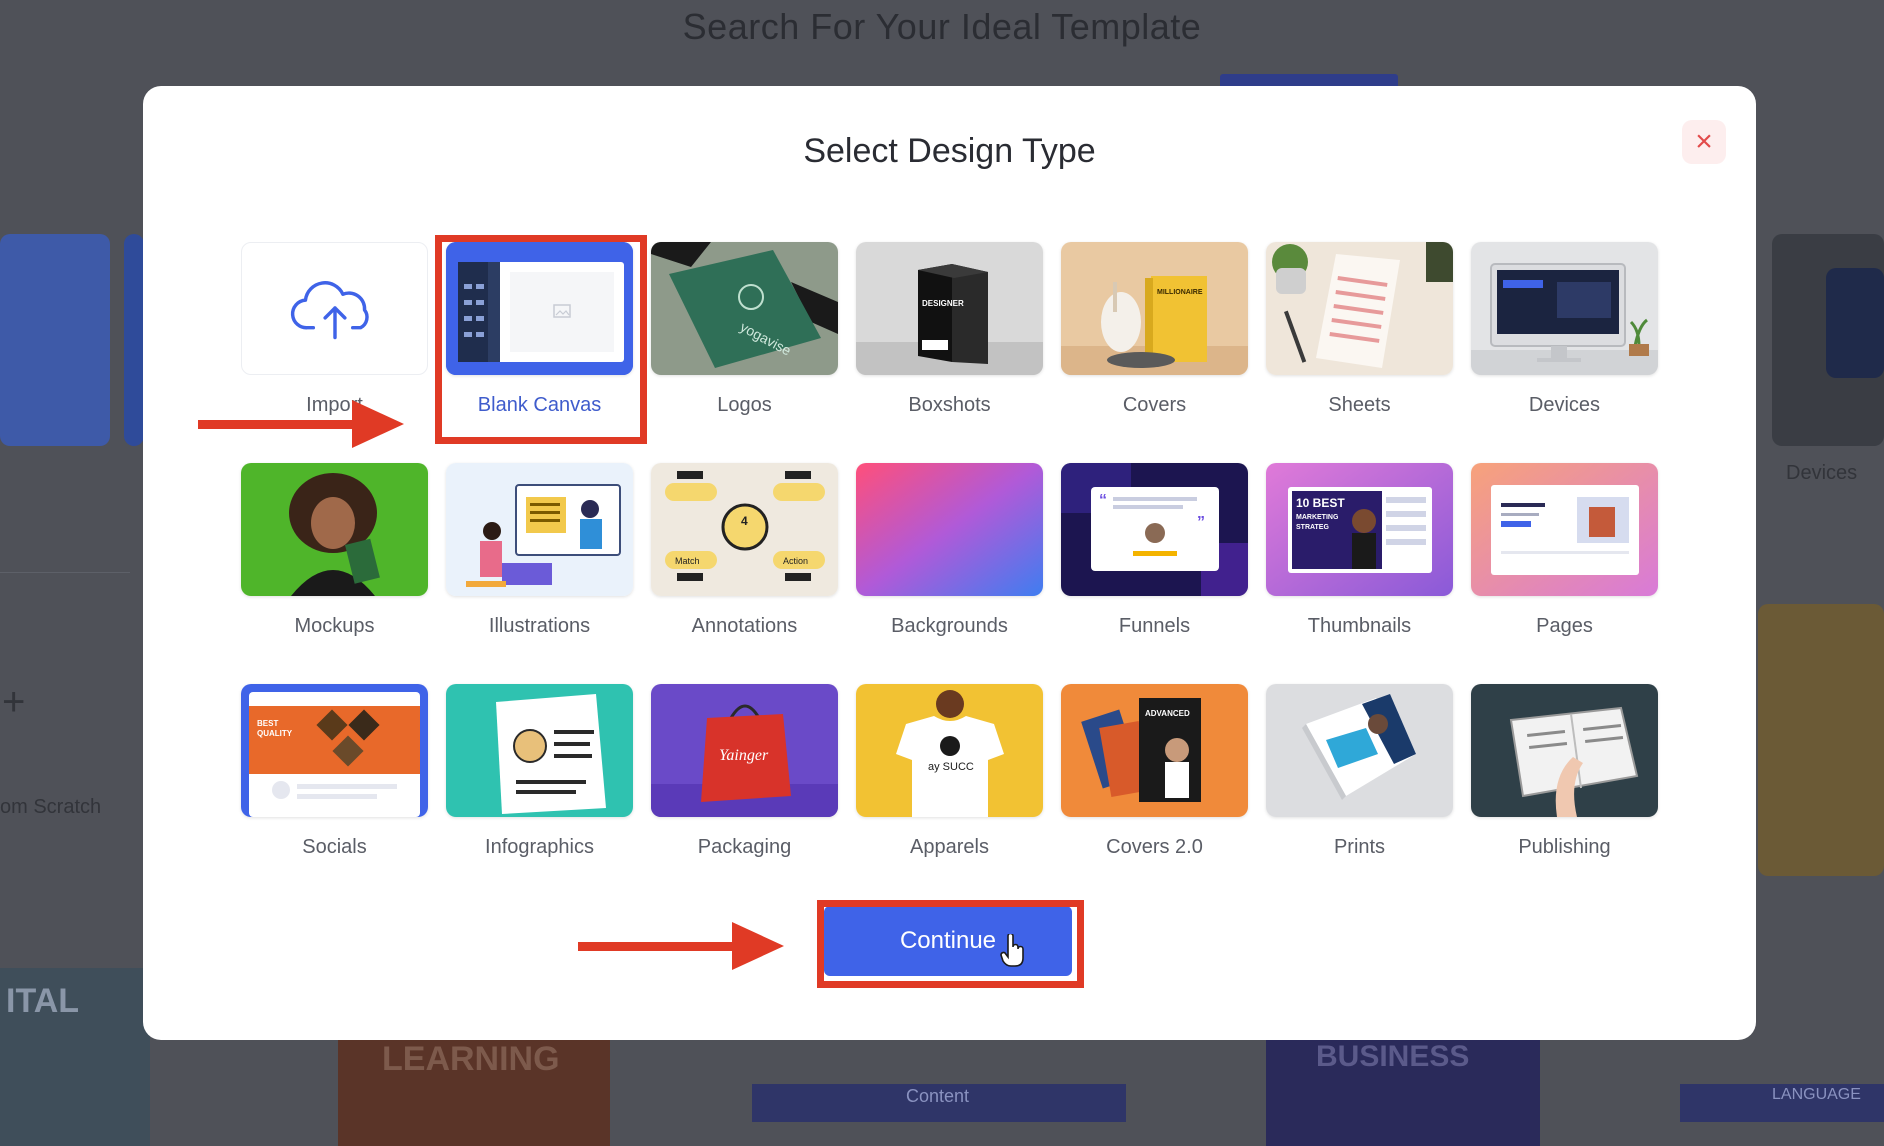 This screenshot has height=1146, width=1884. Describe the element at coordinates (65, 572) in the screenshot. I see `background-divider` at that location.